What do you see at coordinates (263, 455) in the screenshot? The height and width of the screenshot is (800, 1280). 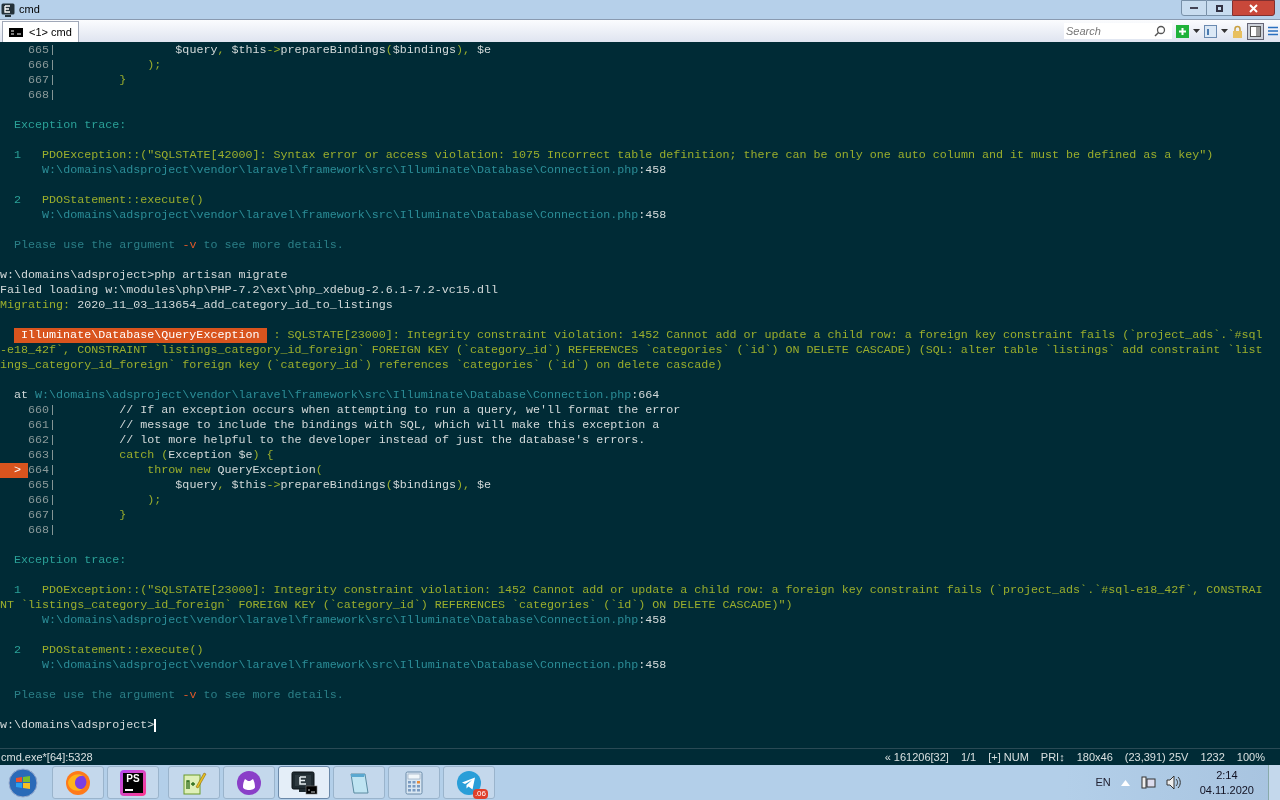 I see `terminal-text: ) {` at bounding box center [263, 455].